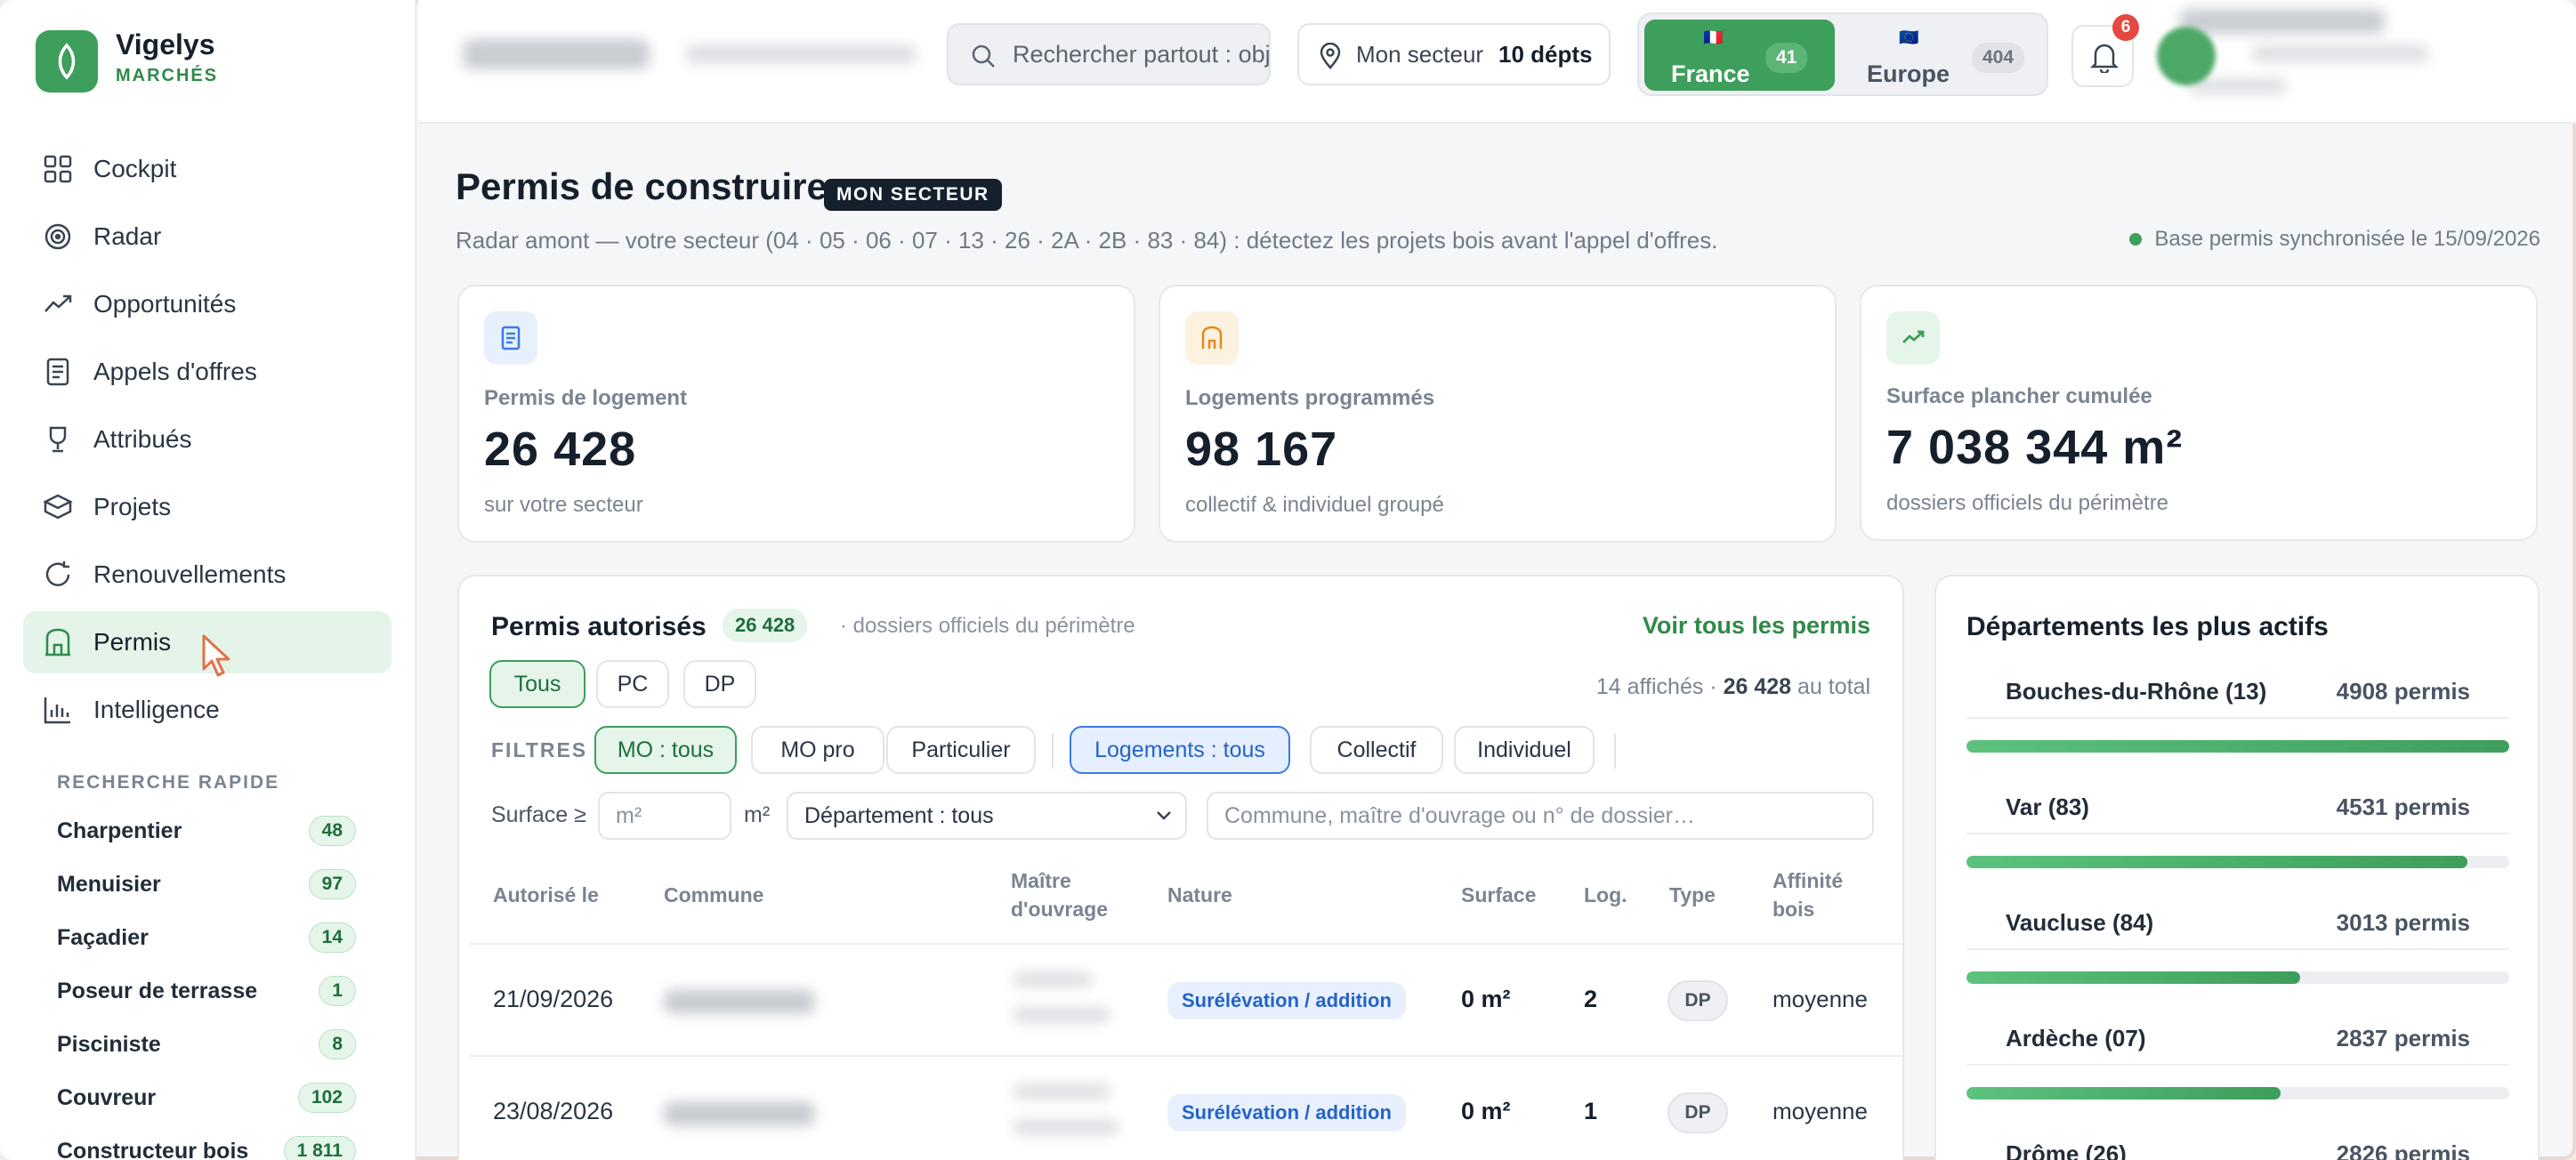 This screenshot has width=2576, height=1160. Describe the element at coordinates (337, 1044) in the screenshot. I see `count-badge: 8` at that location.